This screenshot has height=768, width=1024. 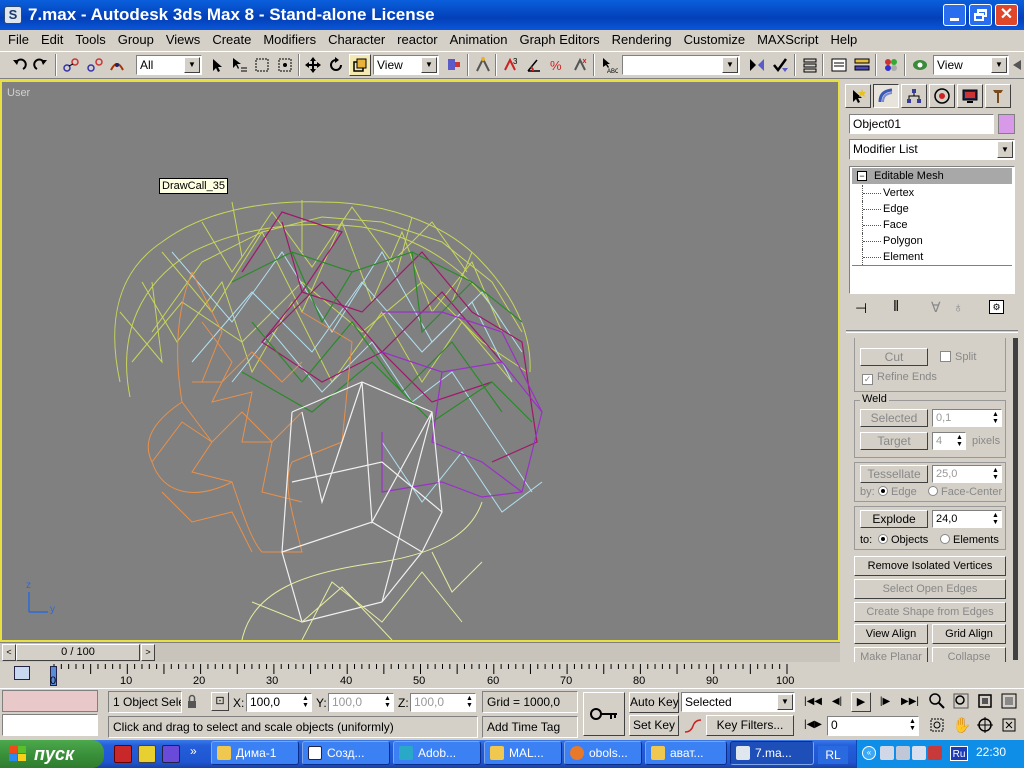 What do you see at coordinates (962, 726) in the screenshot?
I see `pan-icon: ✋` at bounding box center [962, 726].